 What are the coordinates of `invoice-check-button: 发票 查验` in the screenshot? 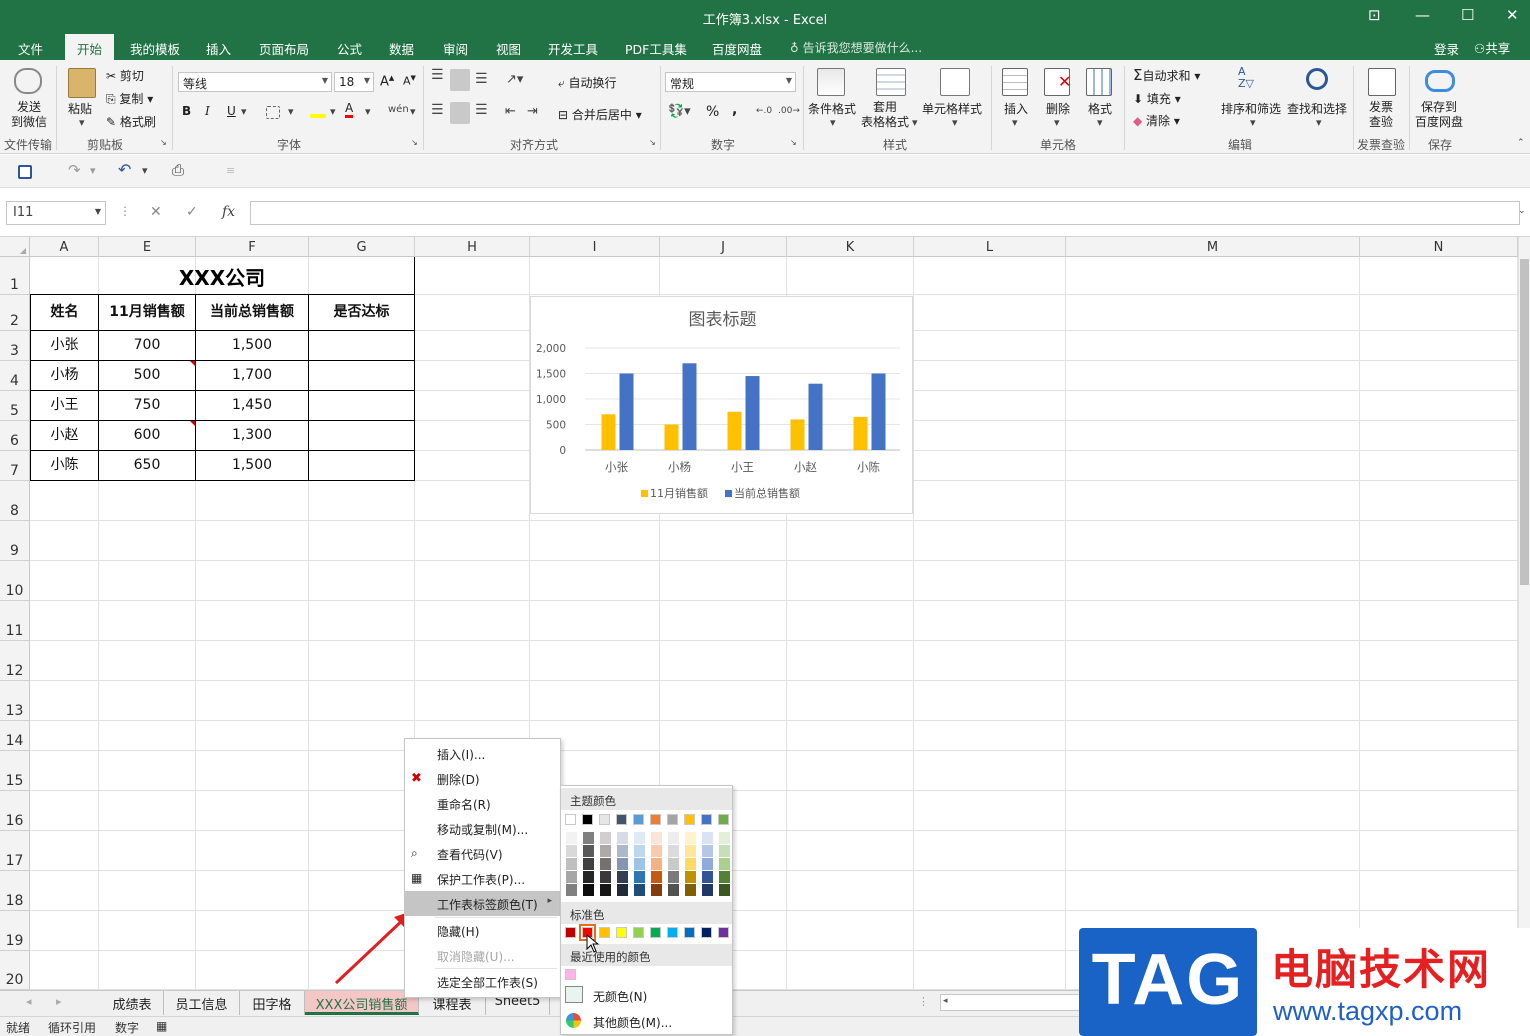 It's located at (1381, 115).